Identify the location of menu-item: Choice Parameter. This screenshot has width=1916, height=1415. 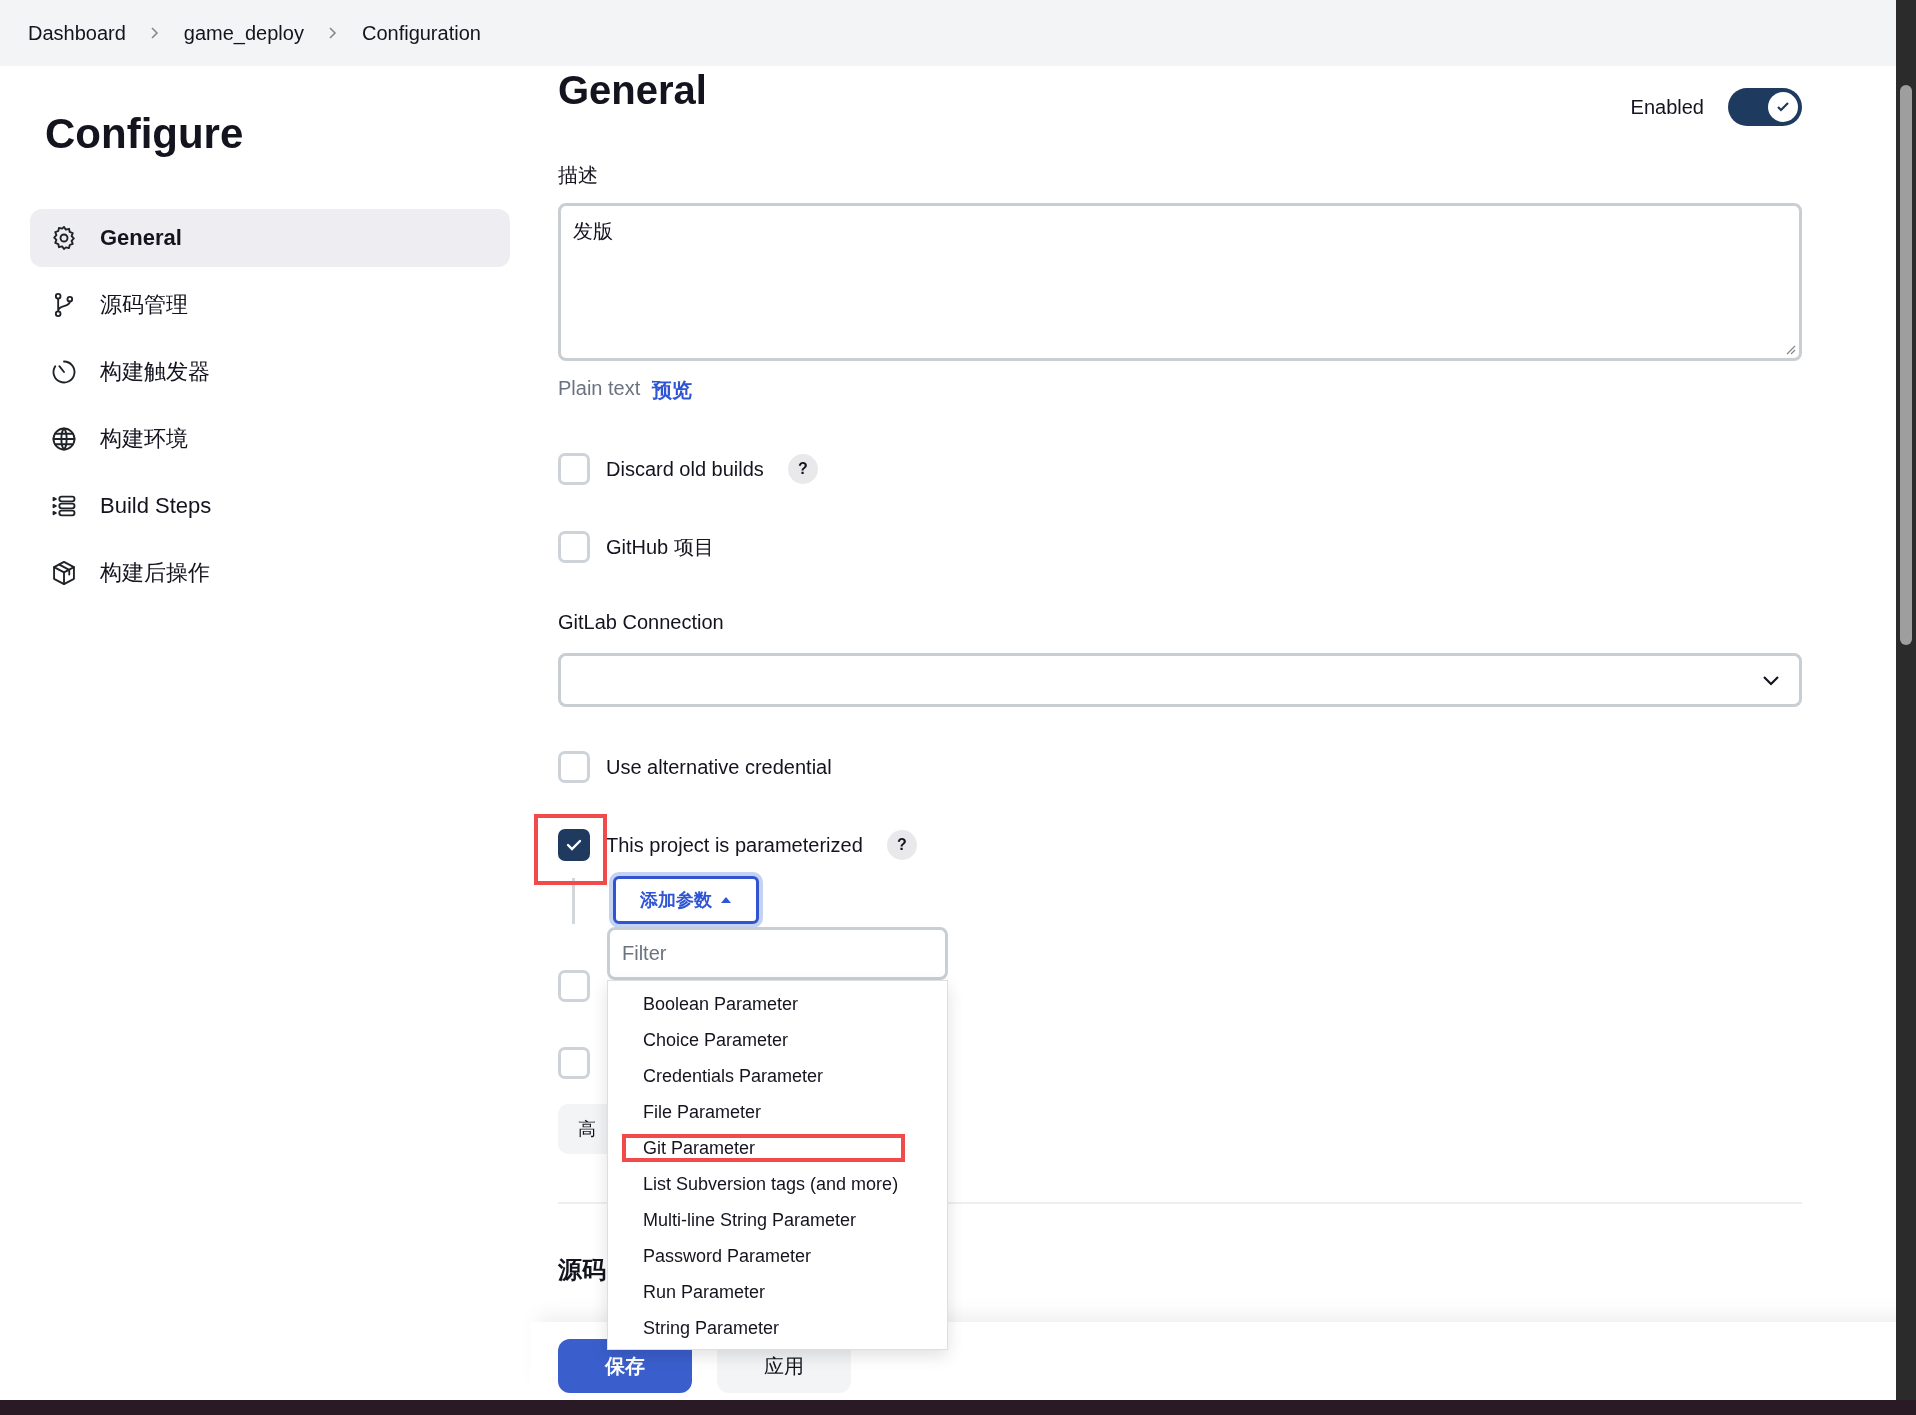
(777, 1040).